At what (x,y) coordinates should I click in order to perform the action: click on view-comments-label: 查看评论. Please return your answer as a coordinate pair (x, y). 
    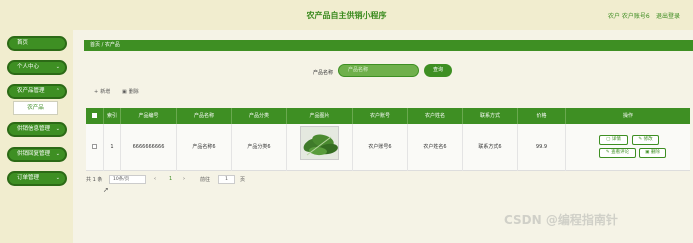
    Looking at the image, I should click on (620, 152).